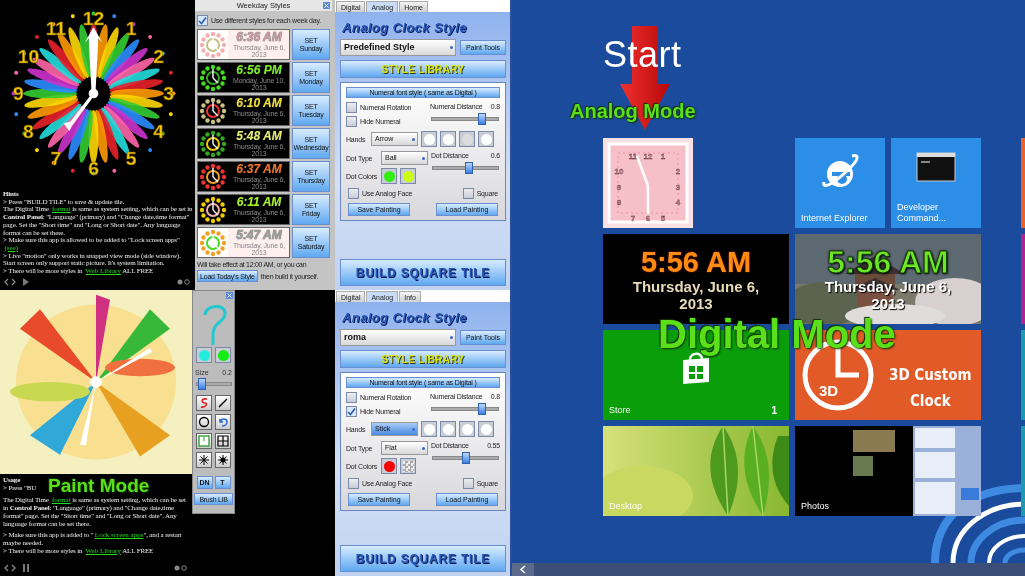 Image resolution: width=1025 pixels, height=576 pixels. Describe the element at coordinates (829, 390) in the screenshot. I see `icon-label: 3D` at that location.